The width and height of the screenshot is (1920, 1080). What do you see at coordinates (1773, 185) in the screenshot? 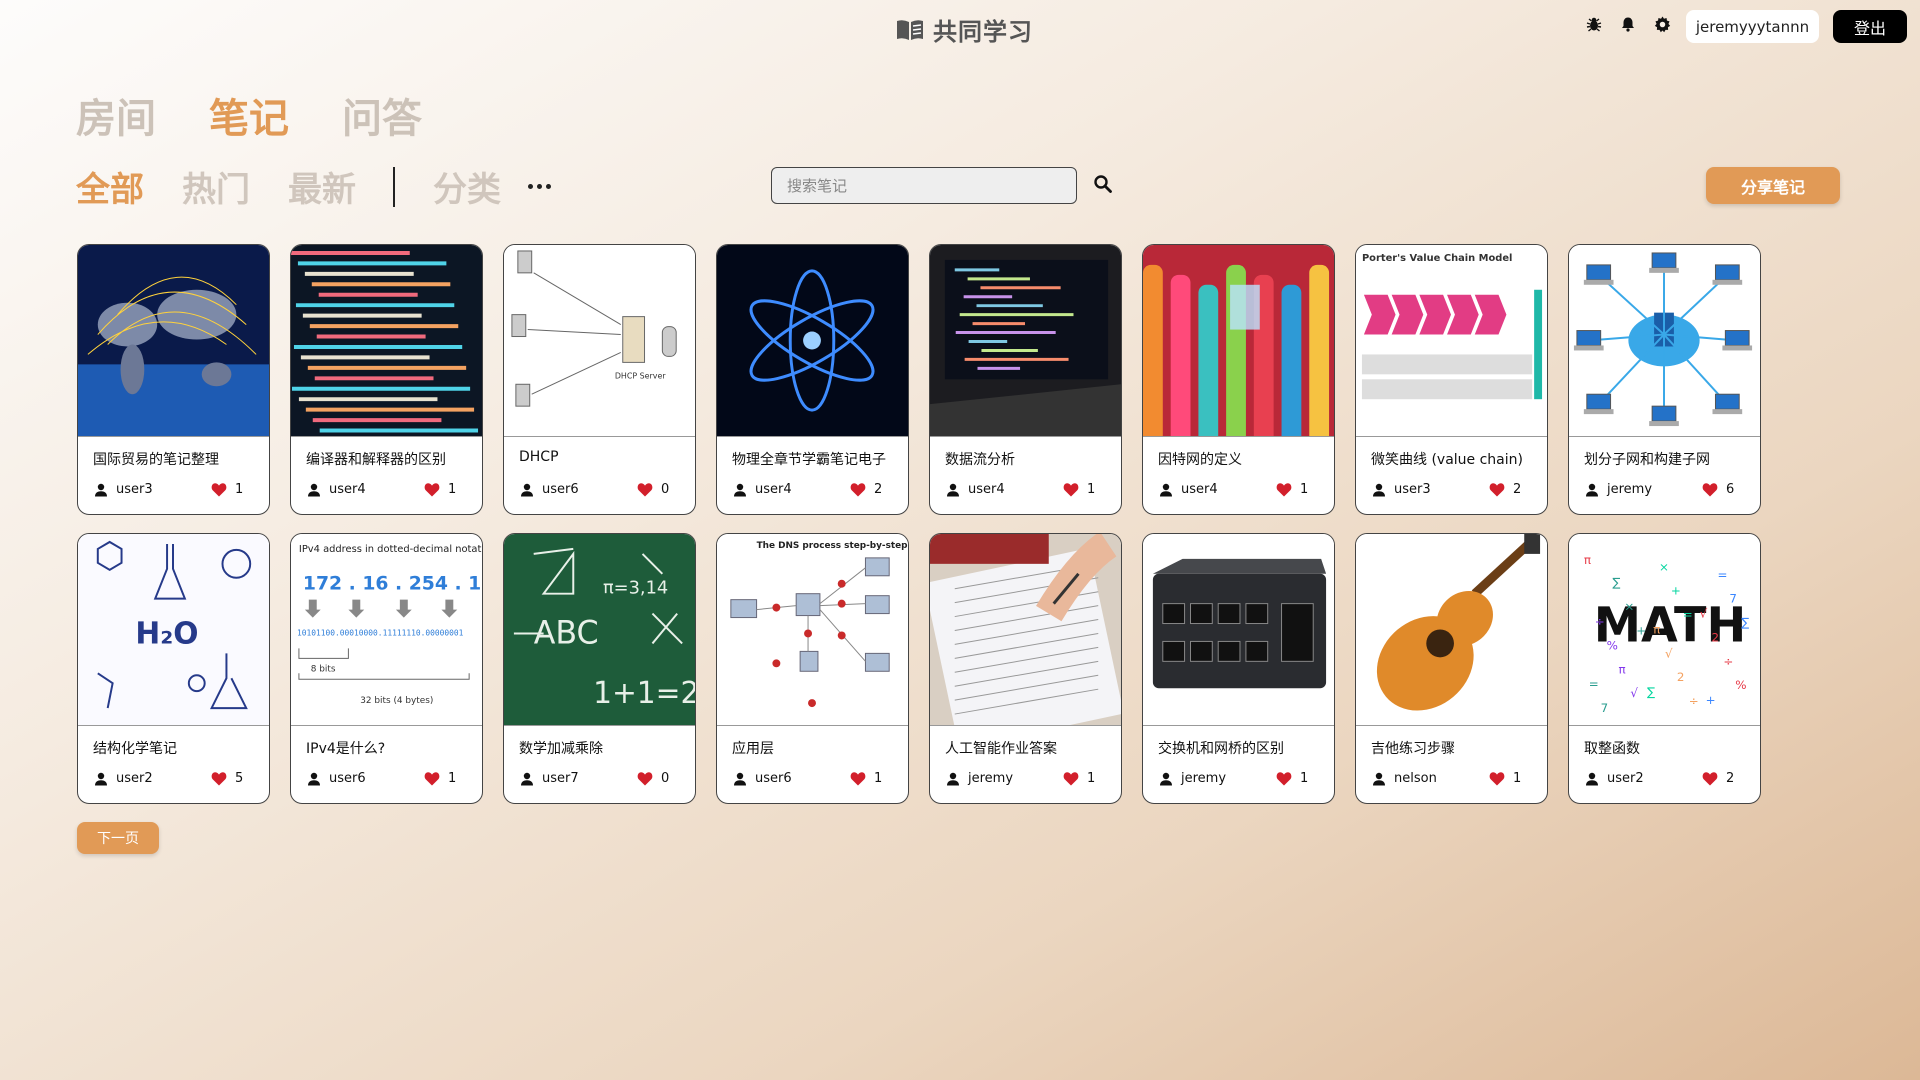
I see `share-note-button: 分享笔记` at bounding box center [1773, 185].